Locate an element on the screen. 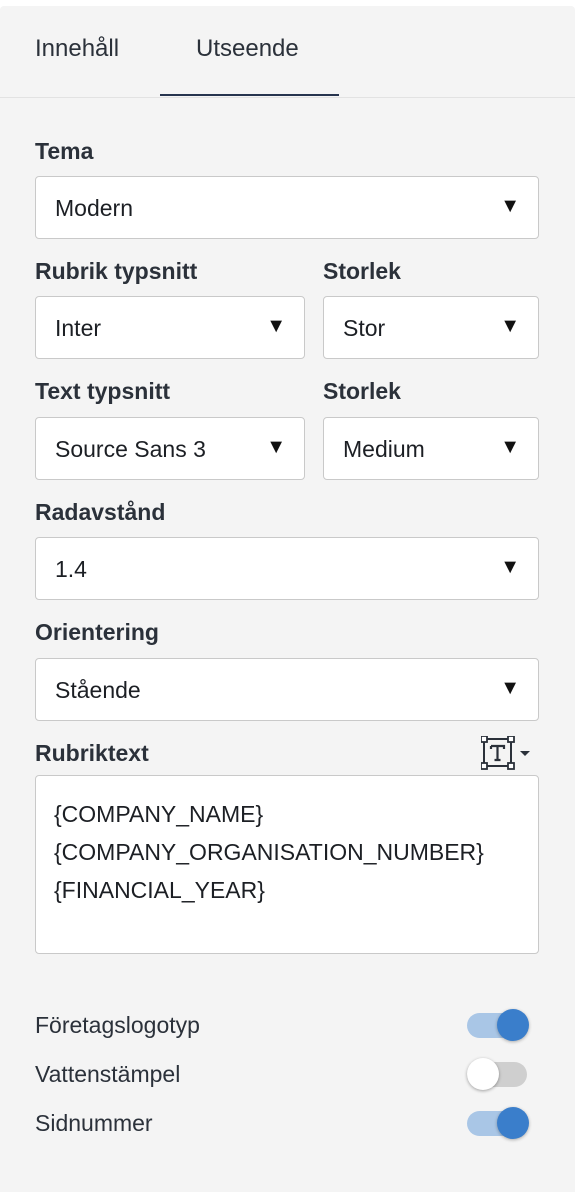 The width and height of the screenshot is (580, 1192). orientation-label: Orientering is located at coordinates (97, 632).